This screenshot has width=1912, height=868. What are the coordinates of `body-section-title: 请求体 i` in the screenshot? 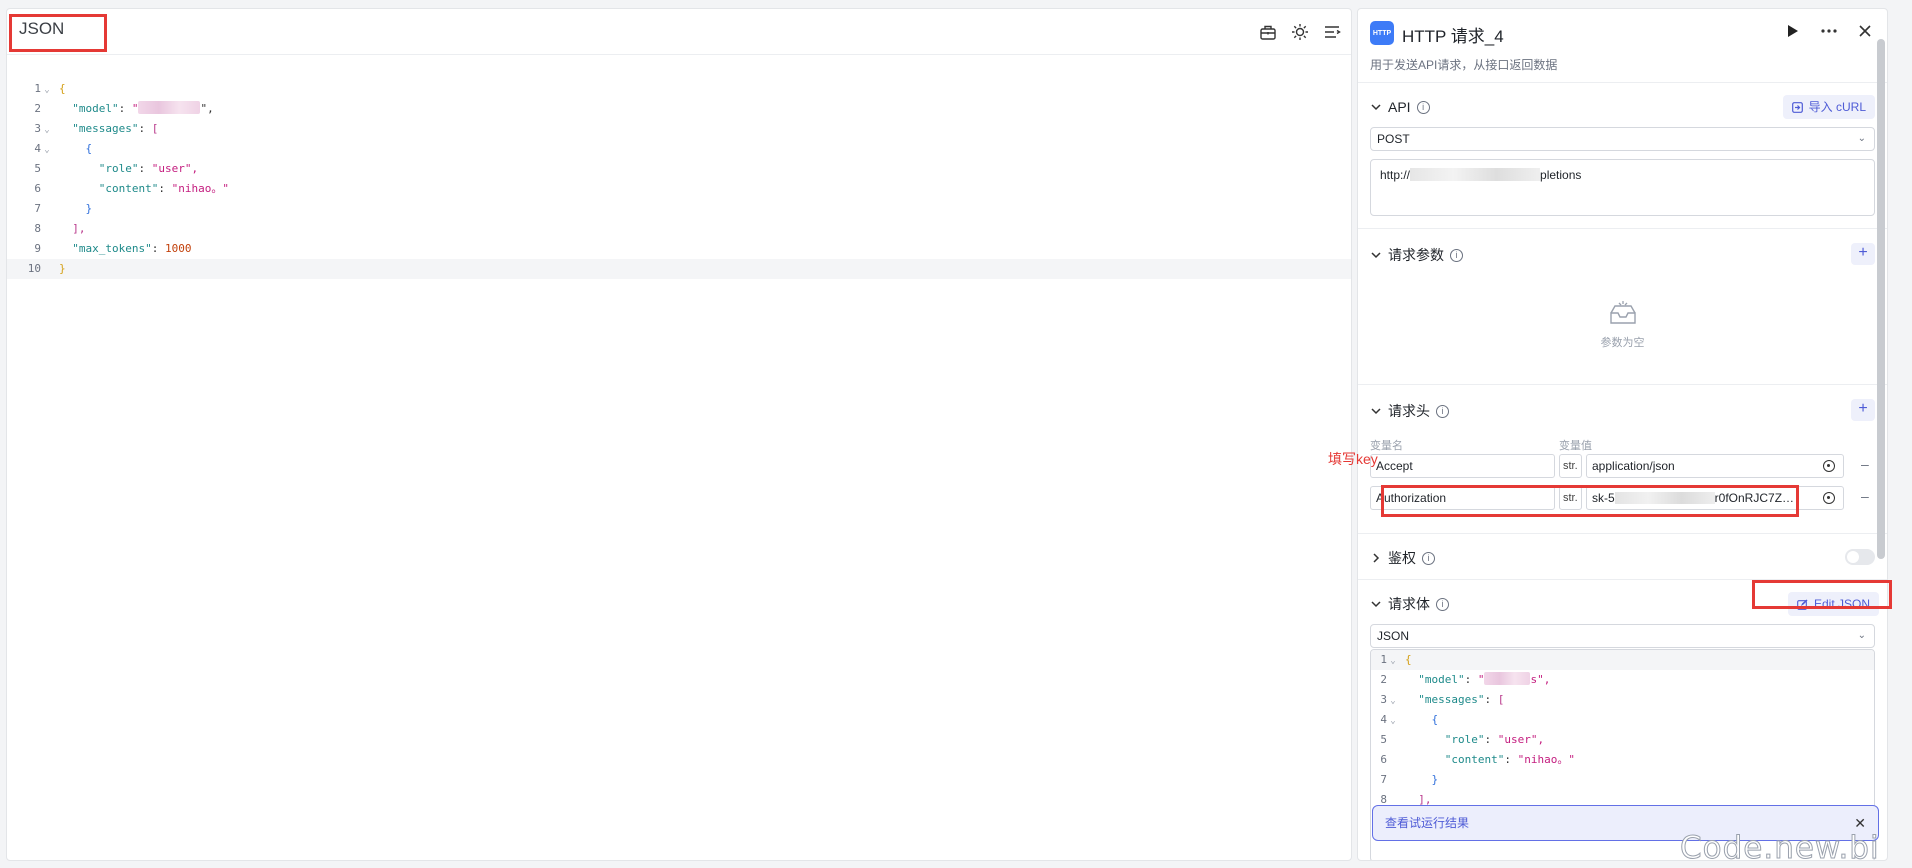 It's located at (1409, 604).